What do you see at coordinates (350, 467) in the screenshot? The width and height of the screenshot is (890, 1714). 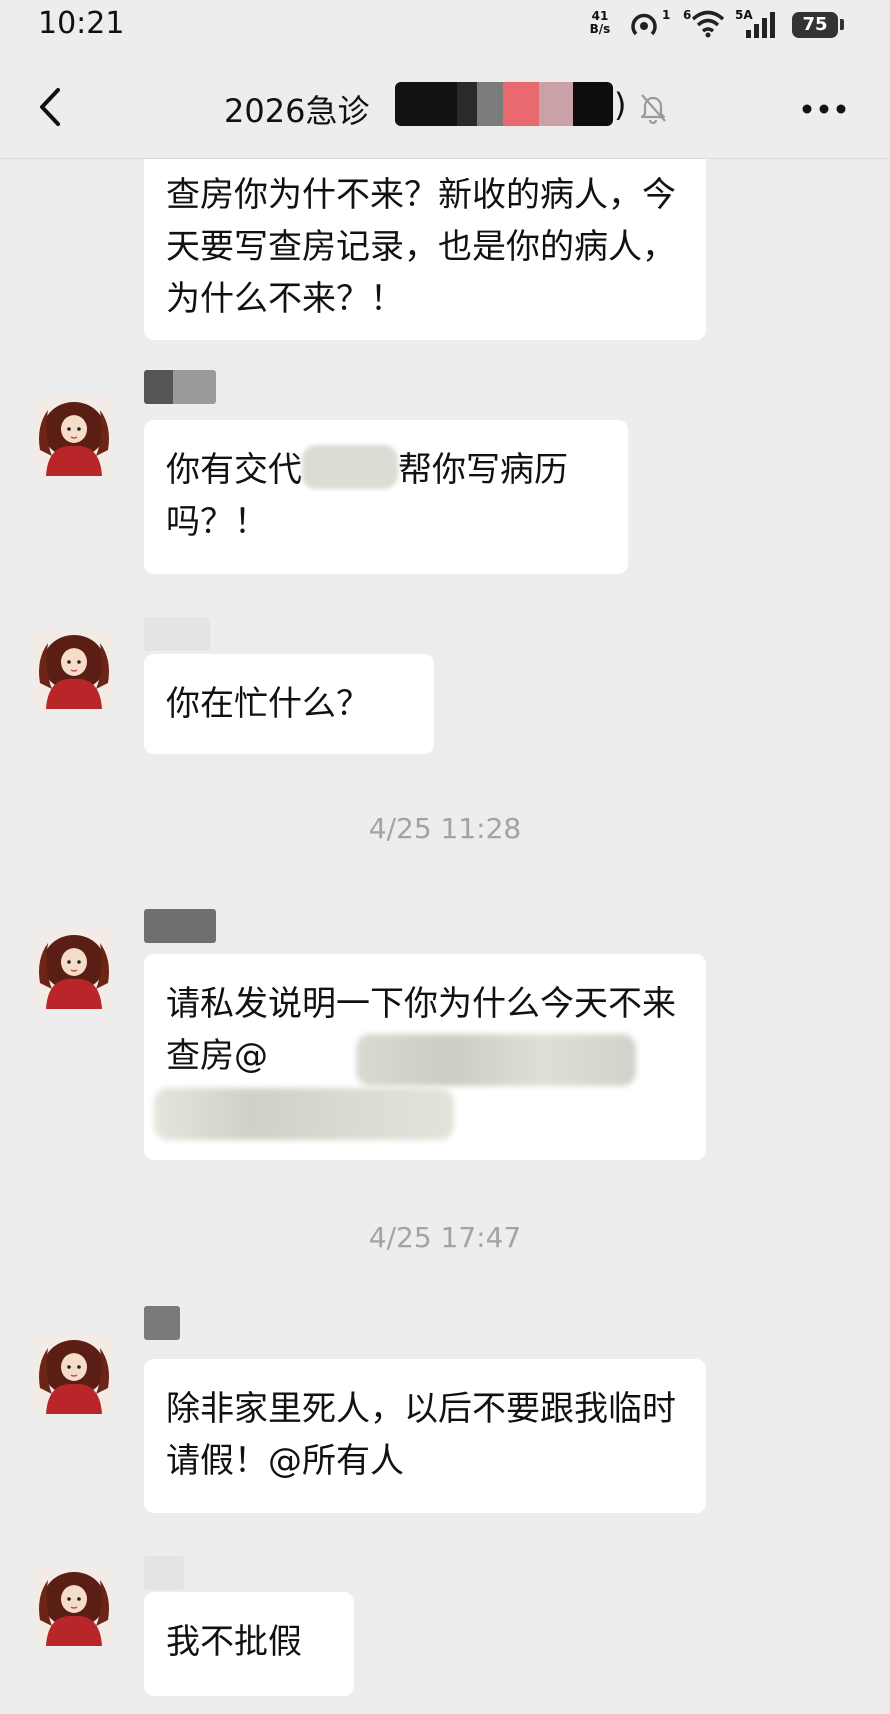 I see `redacted-name` at bounding box center [350, 467].